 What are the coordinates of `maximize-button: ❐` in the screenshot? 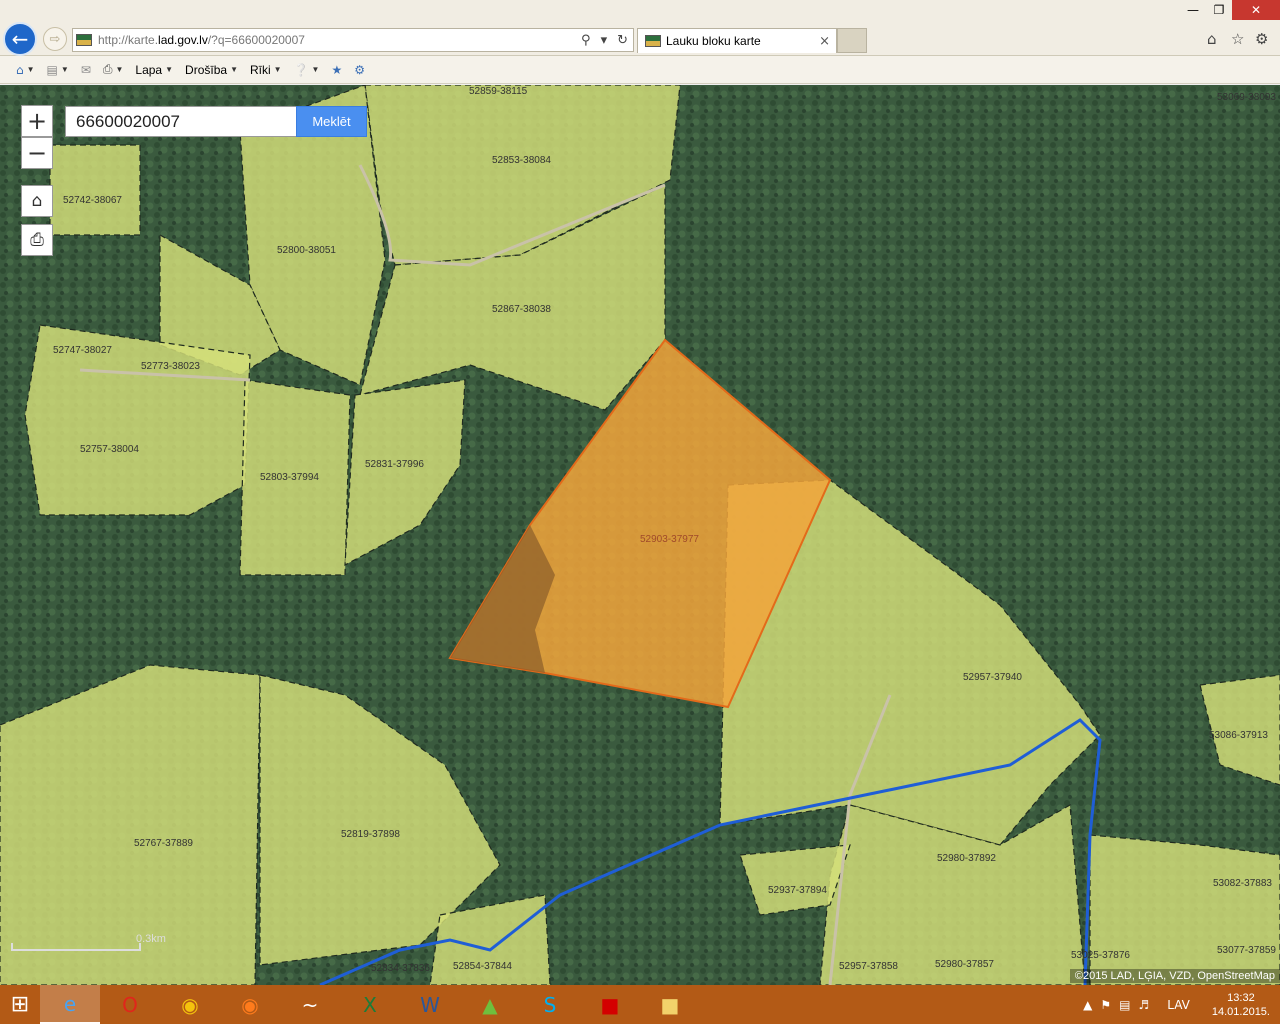 It's located at (1219, 10).